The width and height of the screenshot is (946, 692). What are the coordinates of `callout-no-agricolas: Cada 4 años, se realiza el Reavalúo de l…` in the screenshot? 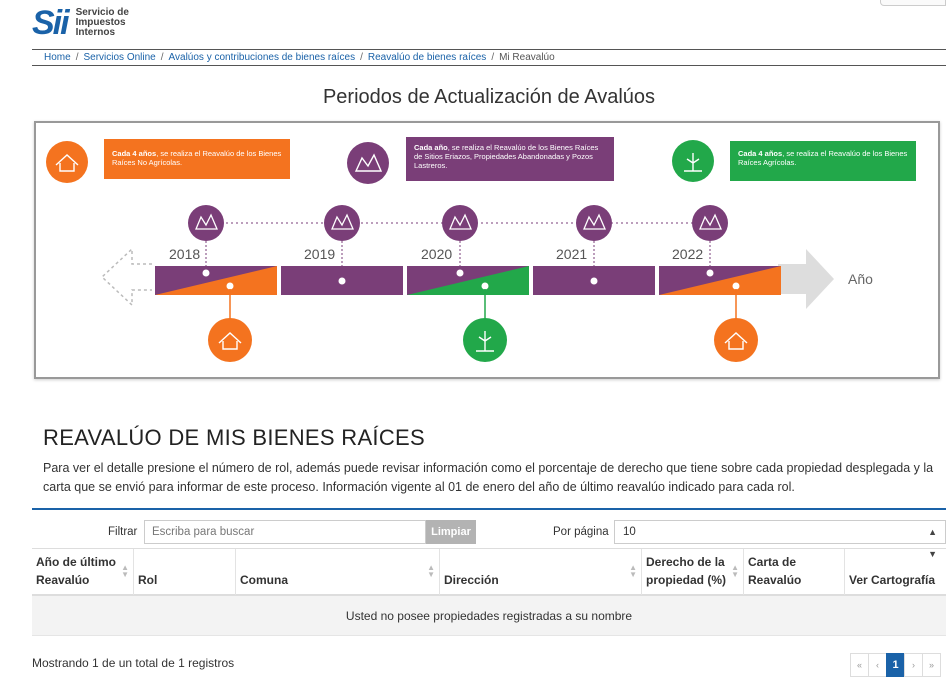 It's located at (197, 159).